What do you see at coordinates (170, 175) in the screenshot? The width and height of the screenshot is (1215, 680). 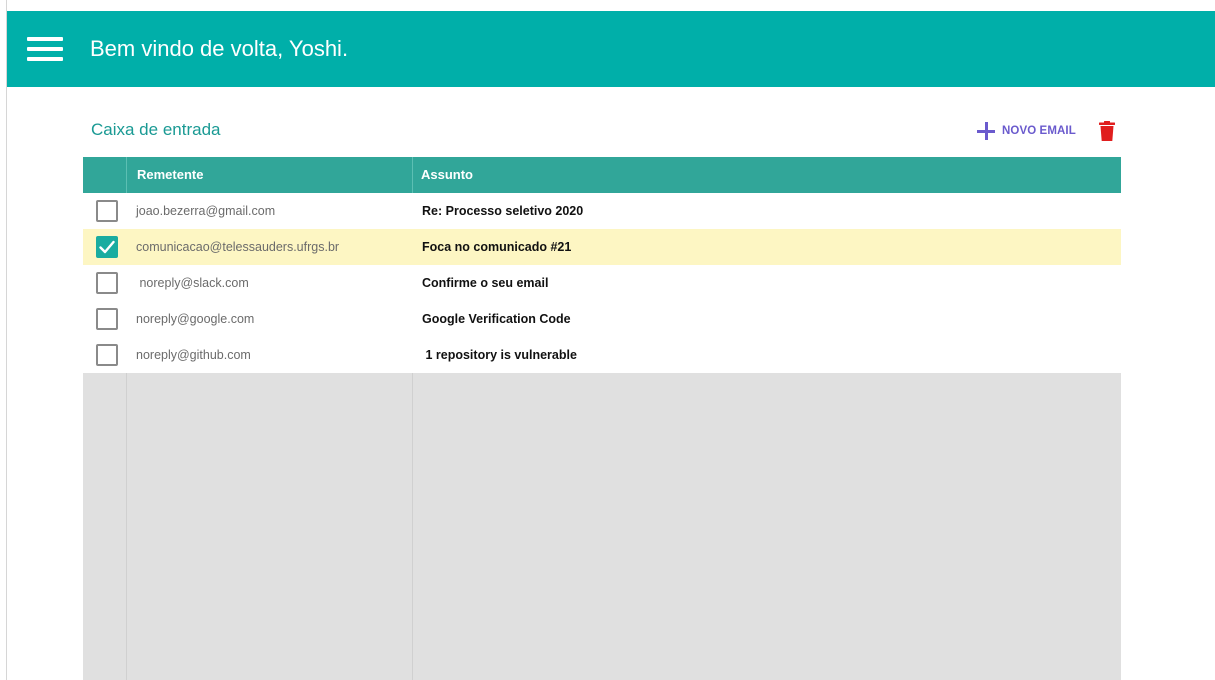 I see `column-header-sender: Remetente` at bounding box center [170, 175].